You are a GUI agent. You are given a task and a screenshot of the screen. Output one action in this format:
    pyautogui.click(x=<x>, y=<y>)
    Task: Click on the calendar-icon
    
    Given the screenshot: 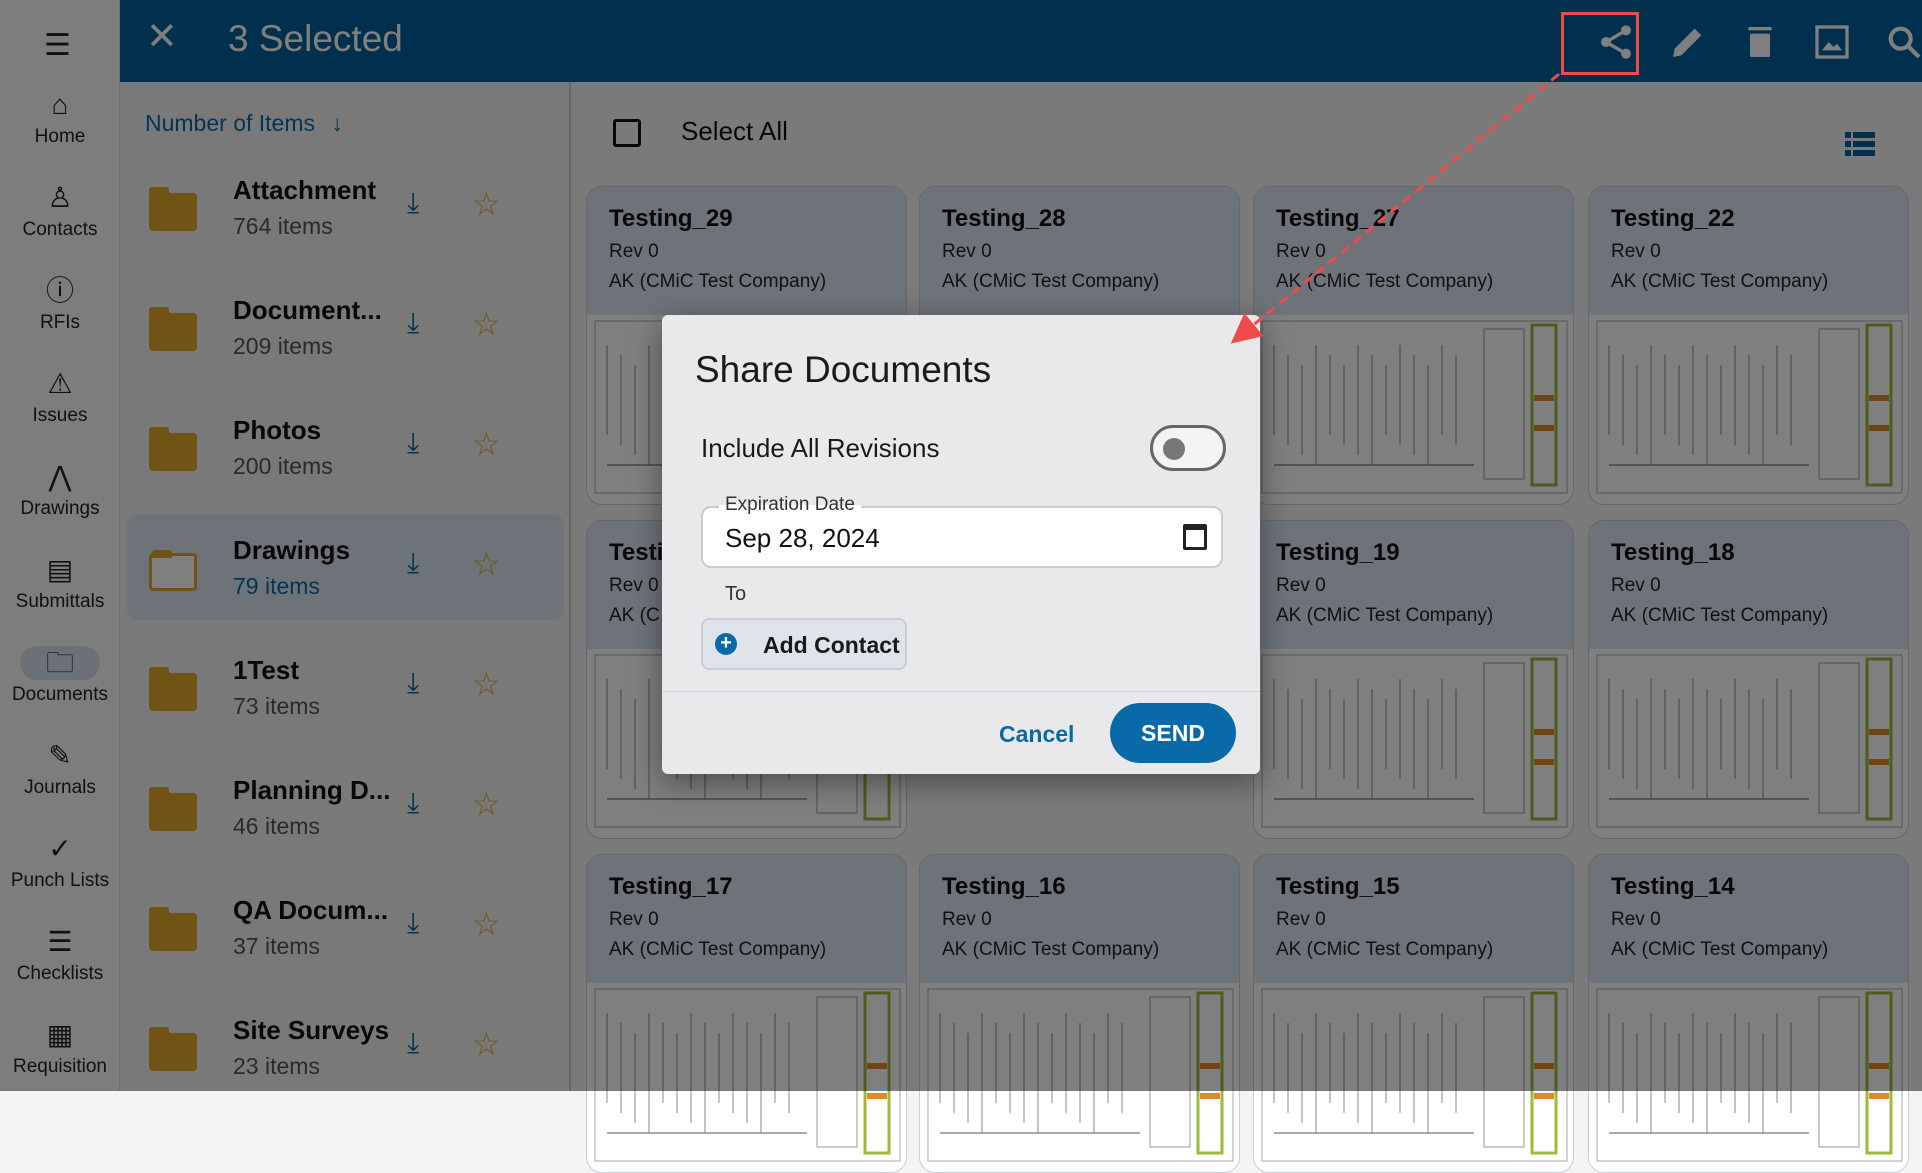 What is the action you would take?
    pyautogui.click(x=1195, y=537)
    